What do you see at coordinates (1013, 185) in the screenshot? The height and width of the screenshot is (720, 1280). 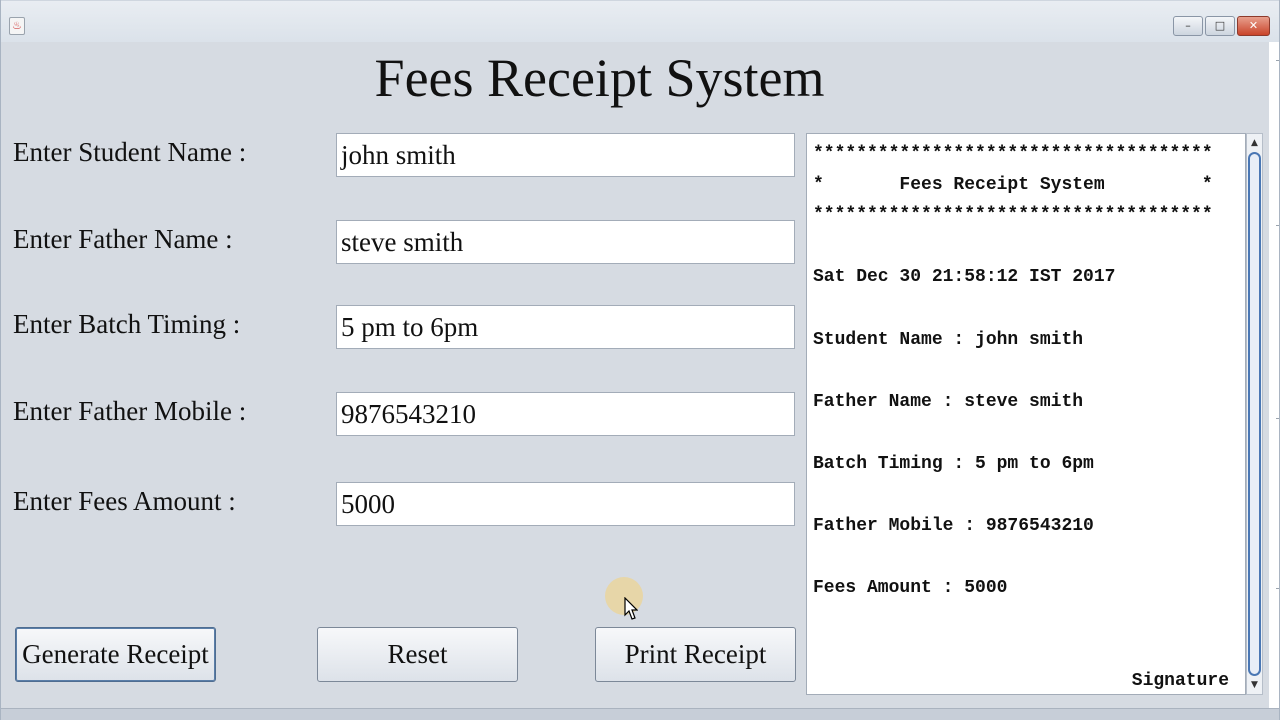 I see `receipt-header: * Fees Receipt System *` at bounding box center [1013, 185].